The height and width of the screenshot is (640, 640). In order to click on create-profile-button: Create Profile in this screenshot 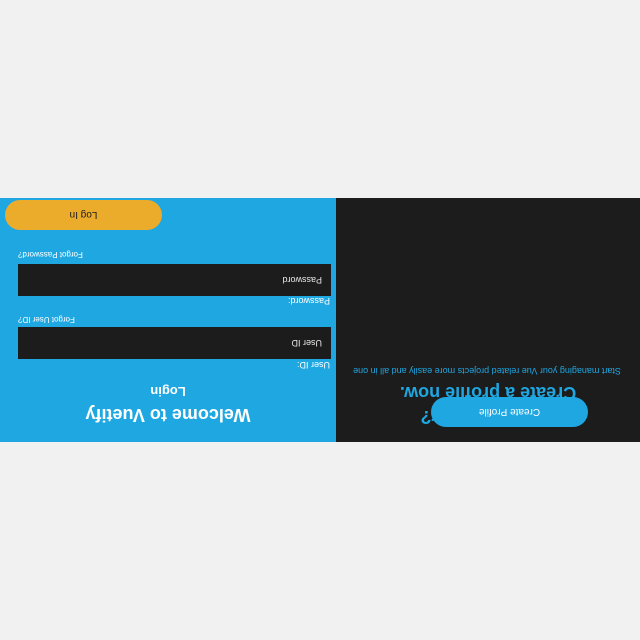, I will do `click(509, 412)`.